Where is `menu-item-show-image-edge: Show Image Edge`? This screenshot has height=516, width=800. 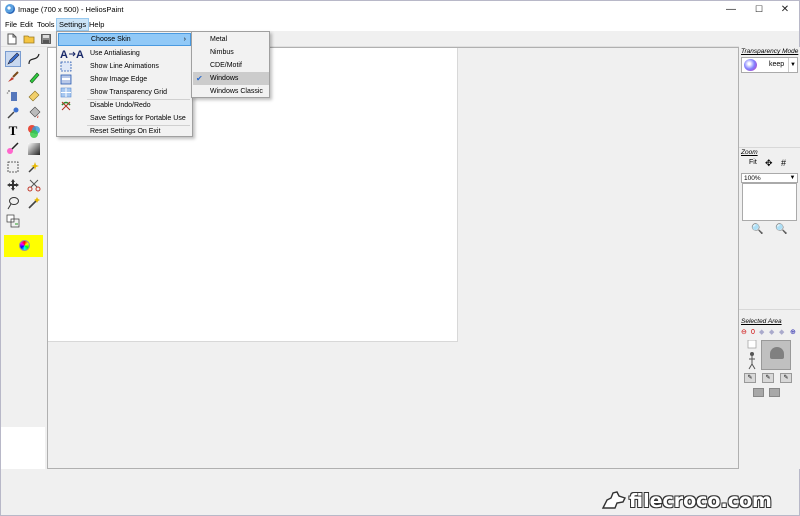
menu-item-show-image-edge: Show Image Edge is located at coordinates (124, 79).